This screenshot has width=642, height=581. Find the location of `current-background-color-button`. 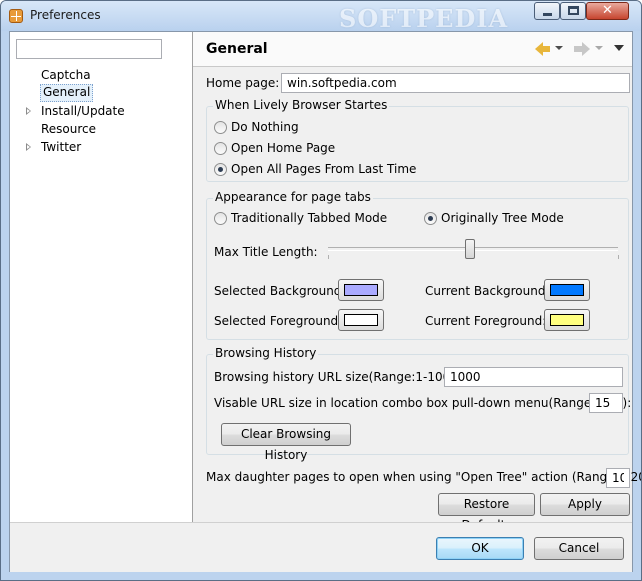

current-background-color-button is located at coordinates (567, 290).